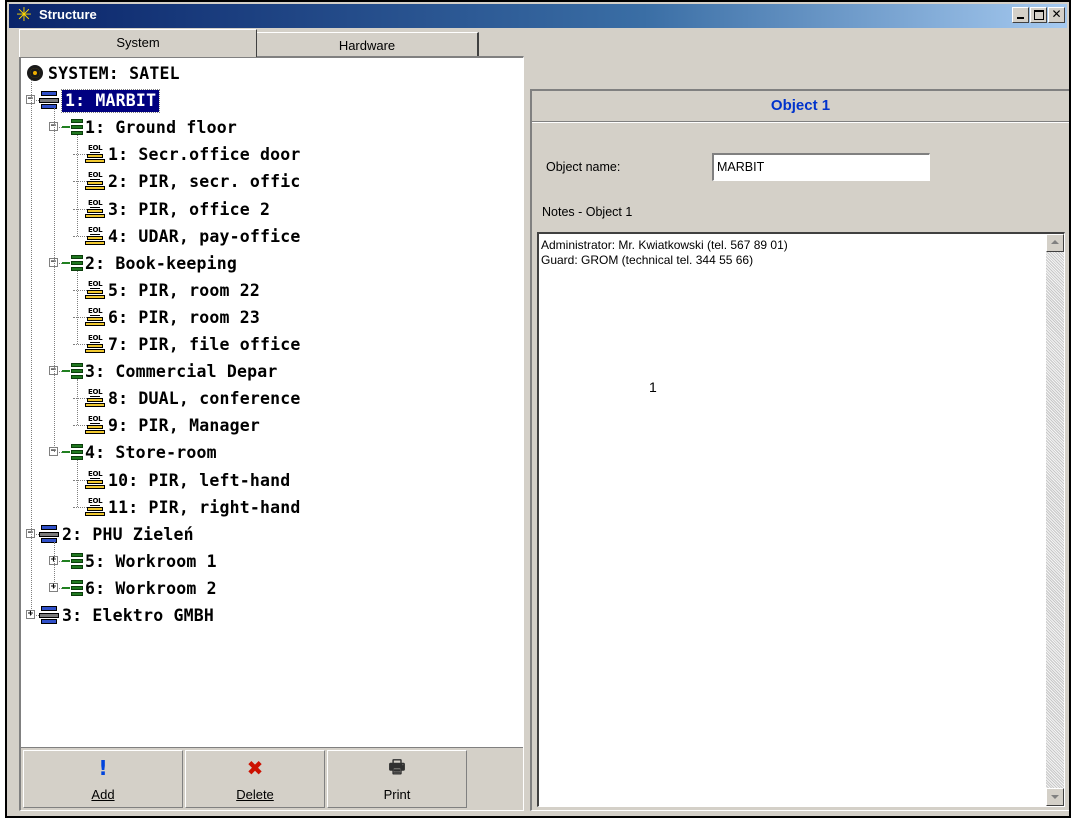 This screenshot has width=1077, height=825. What do you see at coordinates (255, 794) in the screenshot?
I see `delete-label: Delete` at bounding box center [255, 794].